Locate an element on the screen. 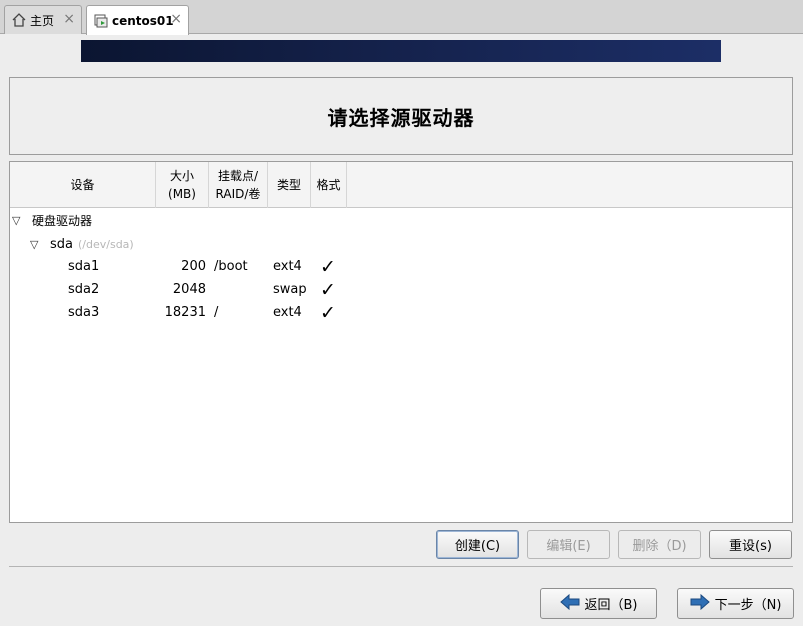 This screenshot has height=626, width=803. tab-centos01: centos01 × is located at coordinates (137, 20).